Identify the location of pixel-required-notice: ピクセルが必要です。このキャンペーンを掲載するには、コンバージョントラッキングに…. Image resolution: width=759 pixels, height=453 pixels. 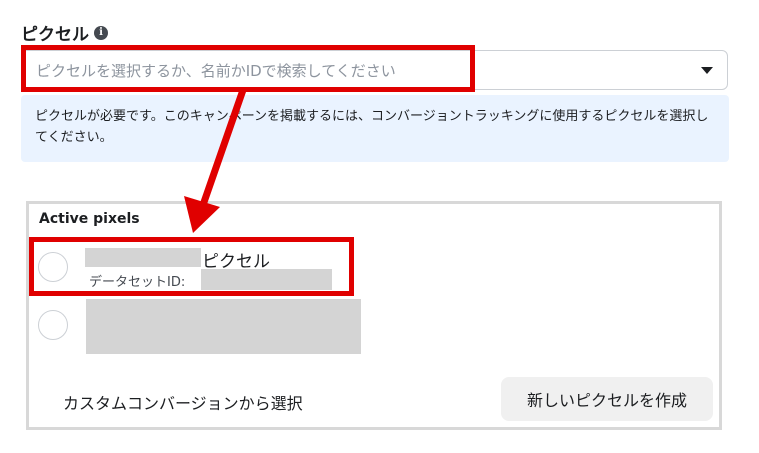
(375, 128).